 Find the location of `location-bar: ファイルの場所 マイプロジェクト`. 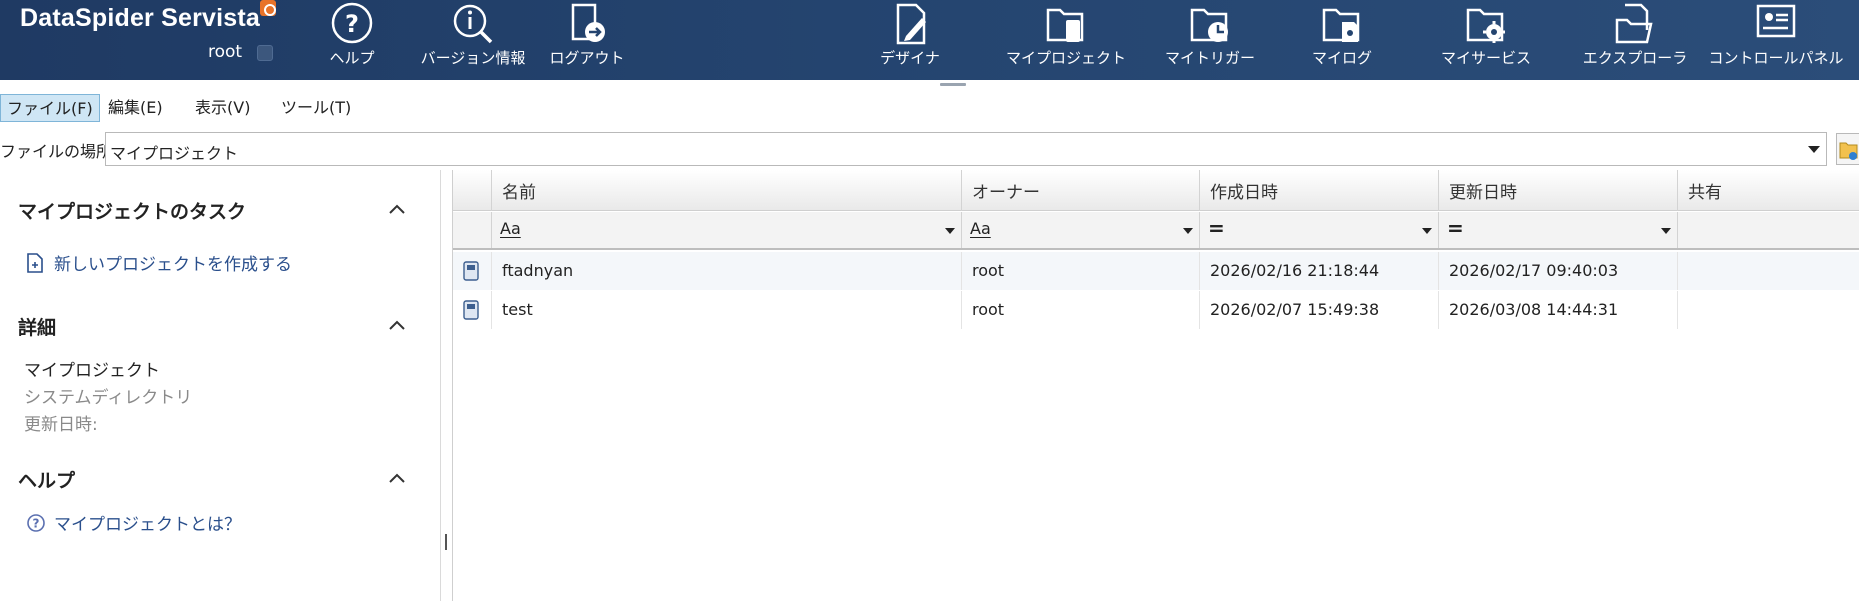

location-bar: ファイルの場所 マイプロジェクト is located at coordinates (929, 149).